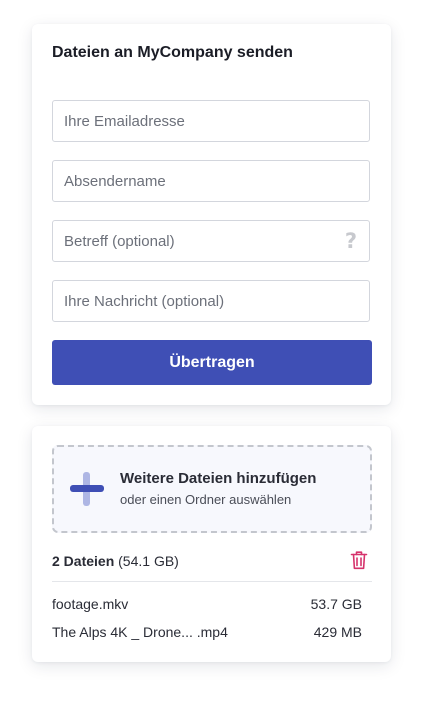 This screenshot has height=706, width=428. What do you see at coordinates (148, 561) in the screenshot?
I see `total-size: (54.1 GB)` at bounding box center [148, 561].